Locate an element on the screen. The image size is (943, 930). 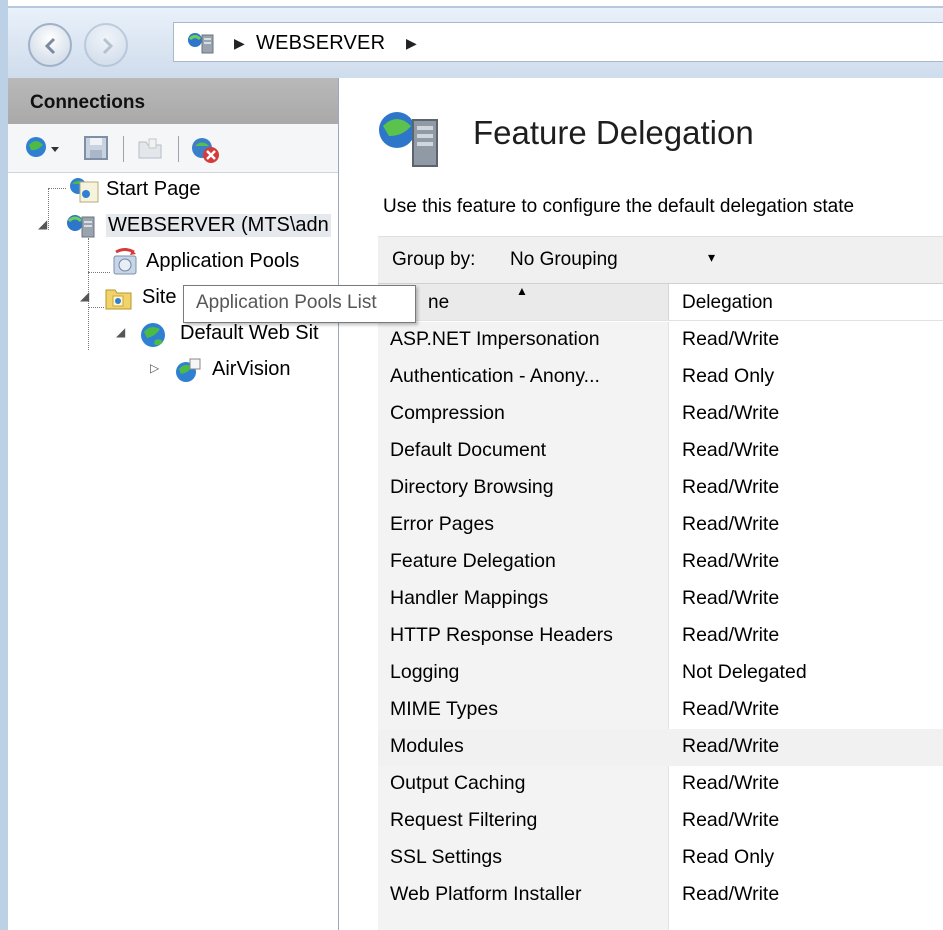
table-row: Compression Read/Write is located at coordinates (660, 414).